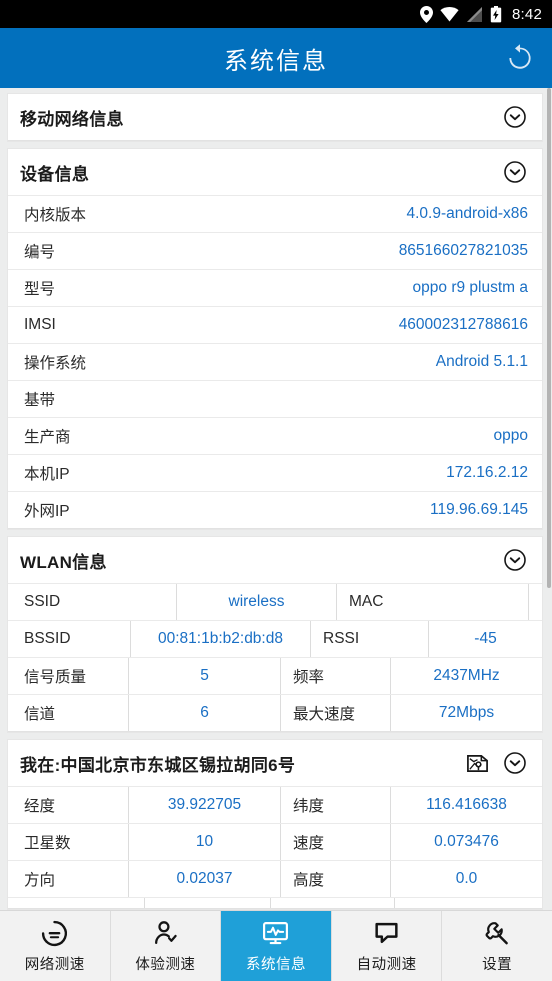 This screenshot has width=552, height=981. Describe the element at coordinates (275, 172) in the screenshot. I see `card-header-device-info: 设备信息` at that location.